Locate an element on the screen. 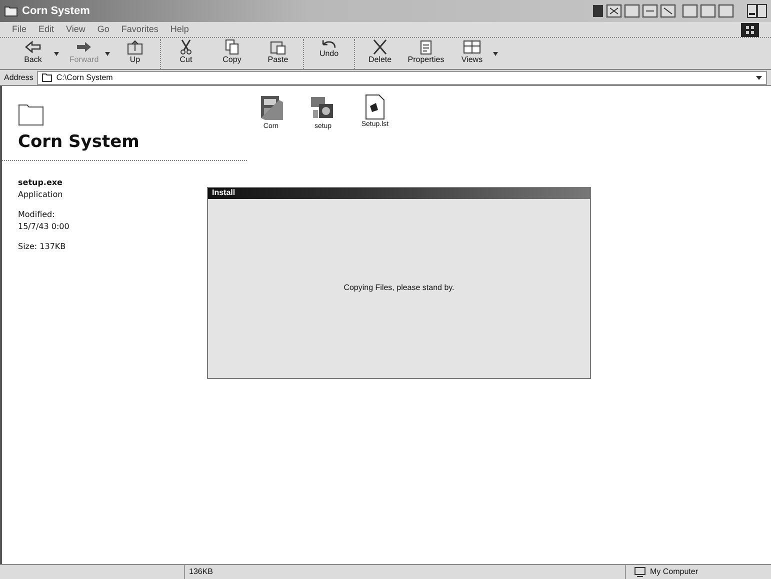  menu-item: Help is located at coordinates (179, 29).